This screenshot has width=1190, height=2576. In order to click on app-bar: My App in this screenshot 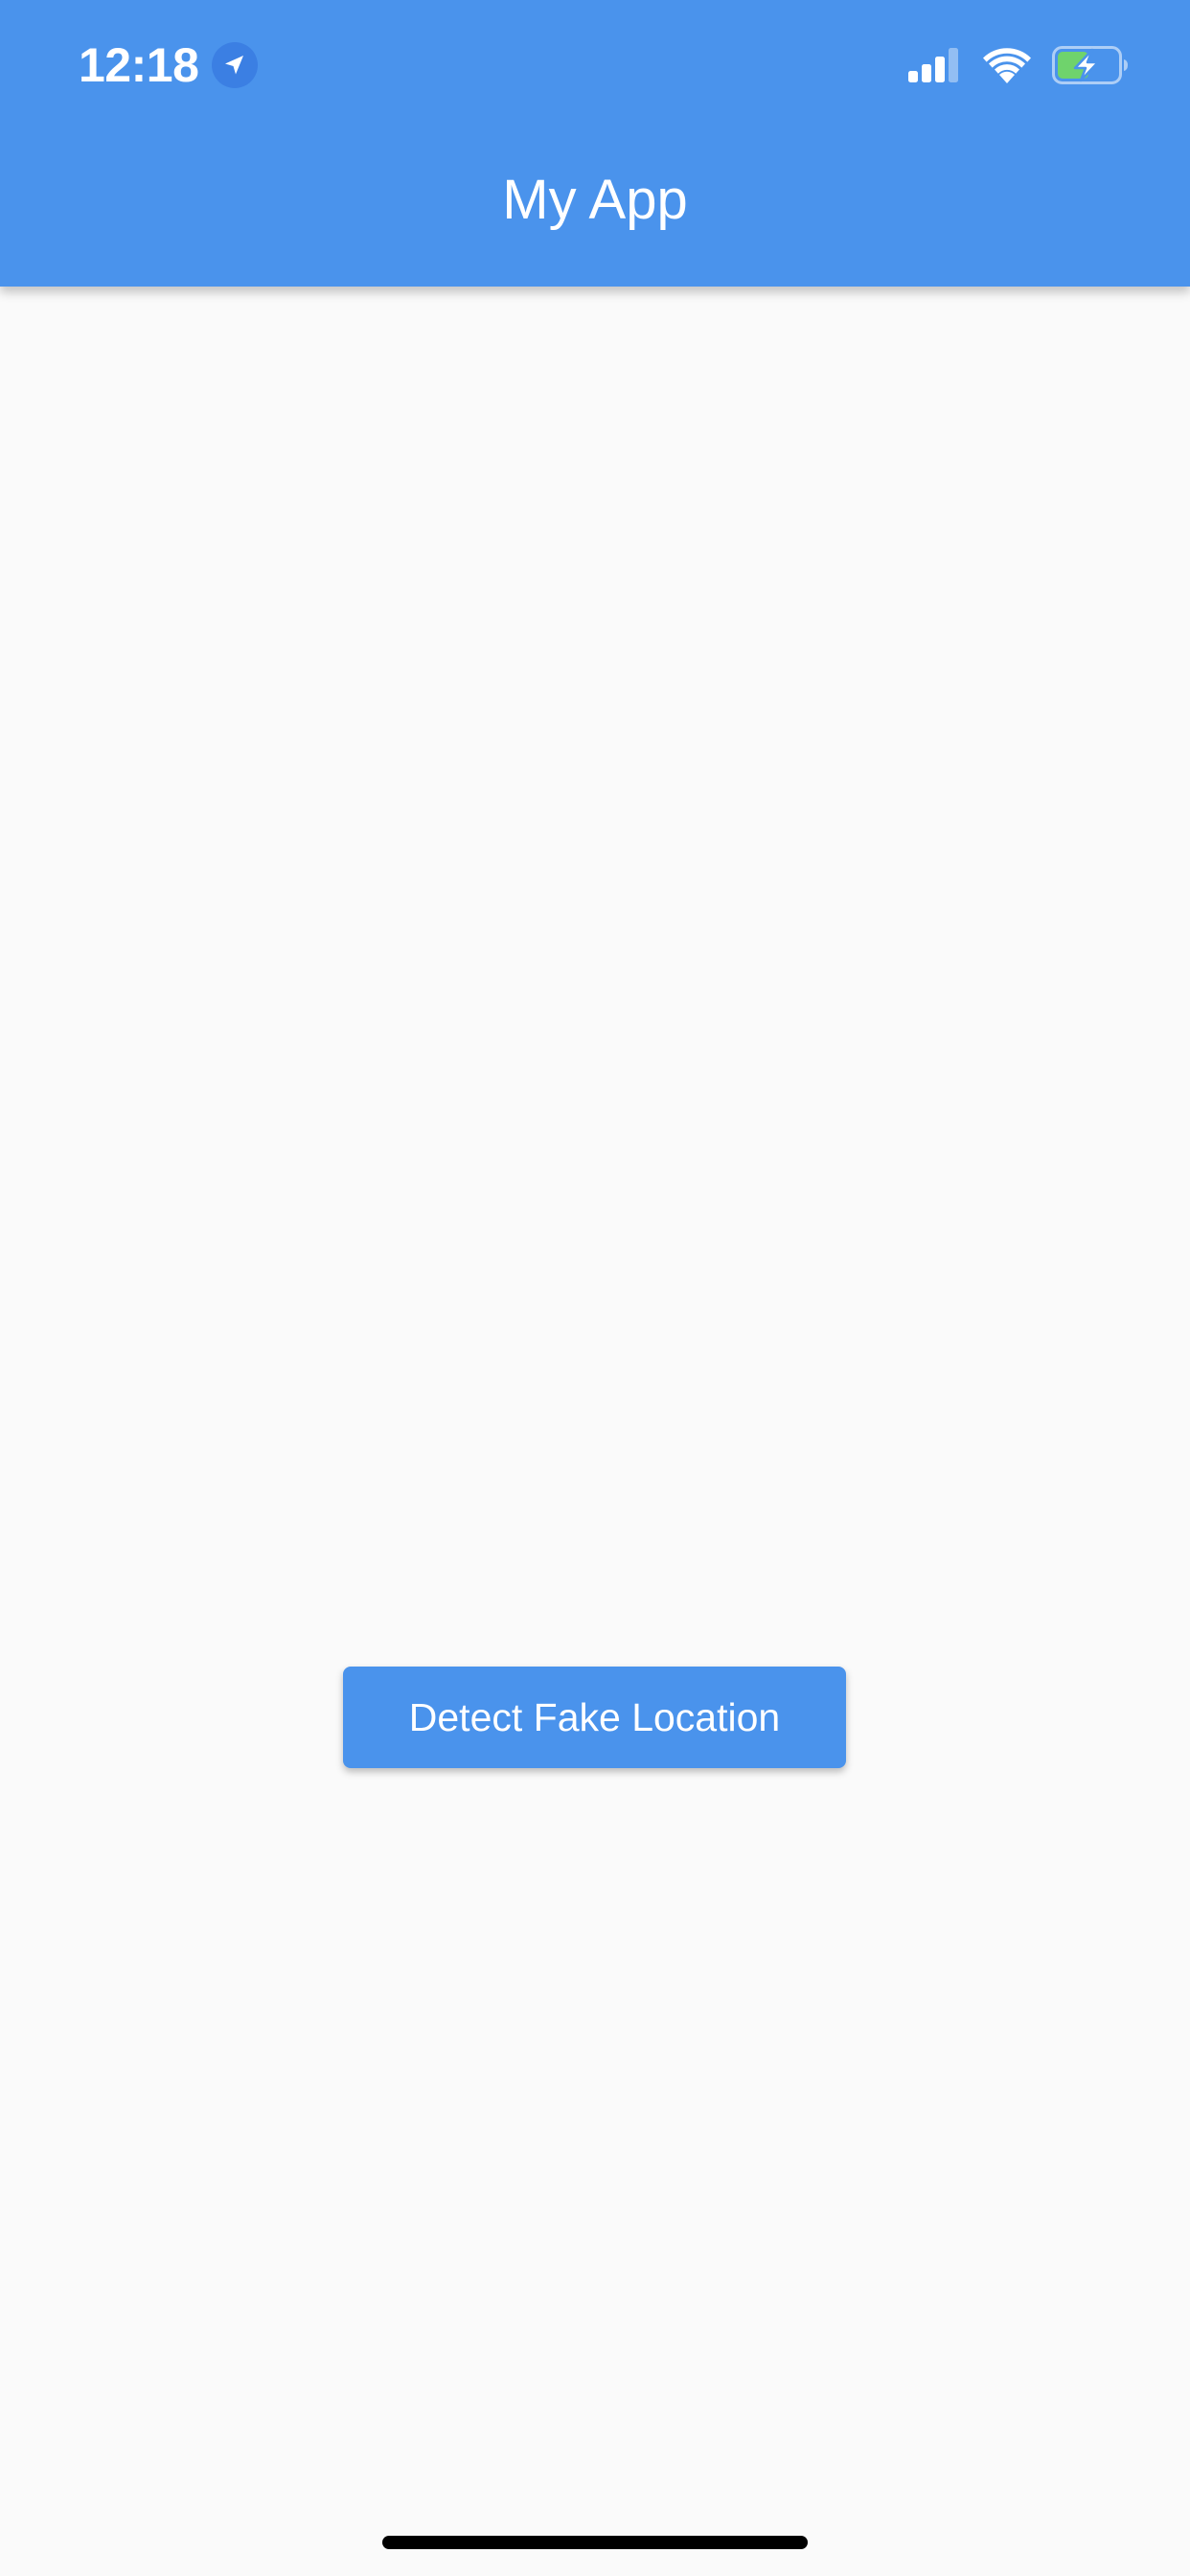, I will do `click(595, 207)`.